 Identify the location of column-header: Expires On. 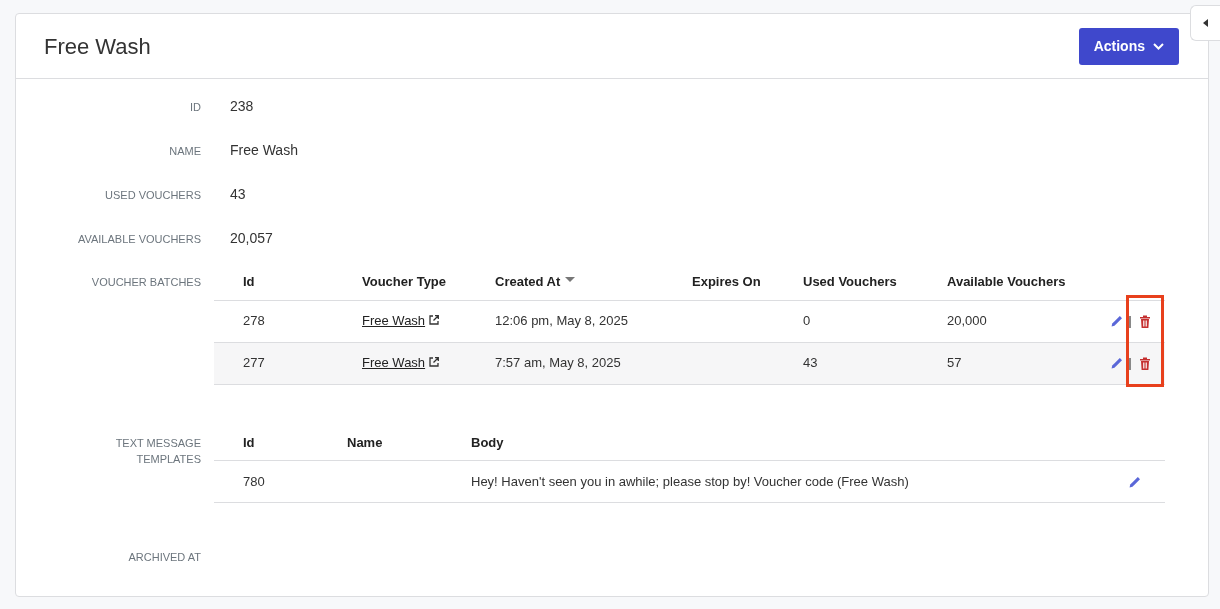
(747, 282).